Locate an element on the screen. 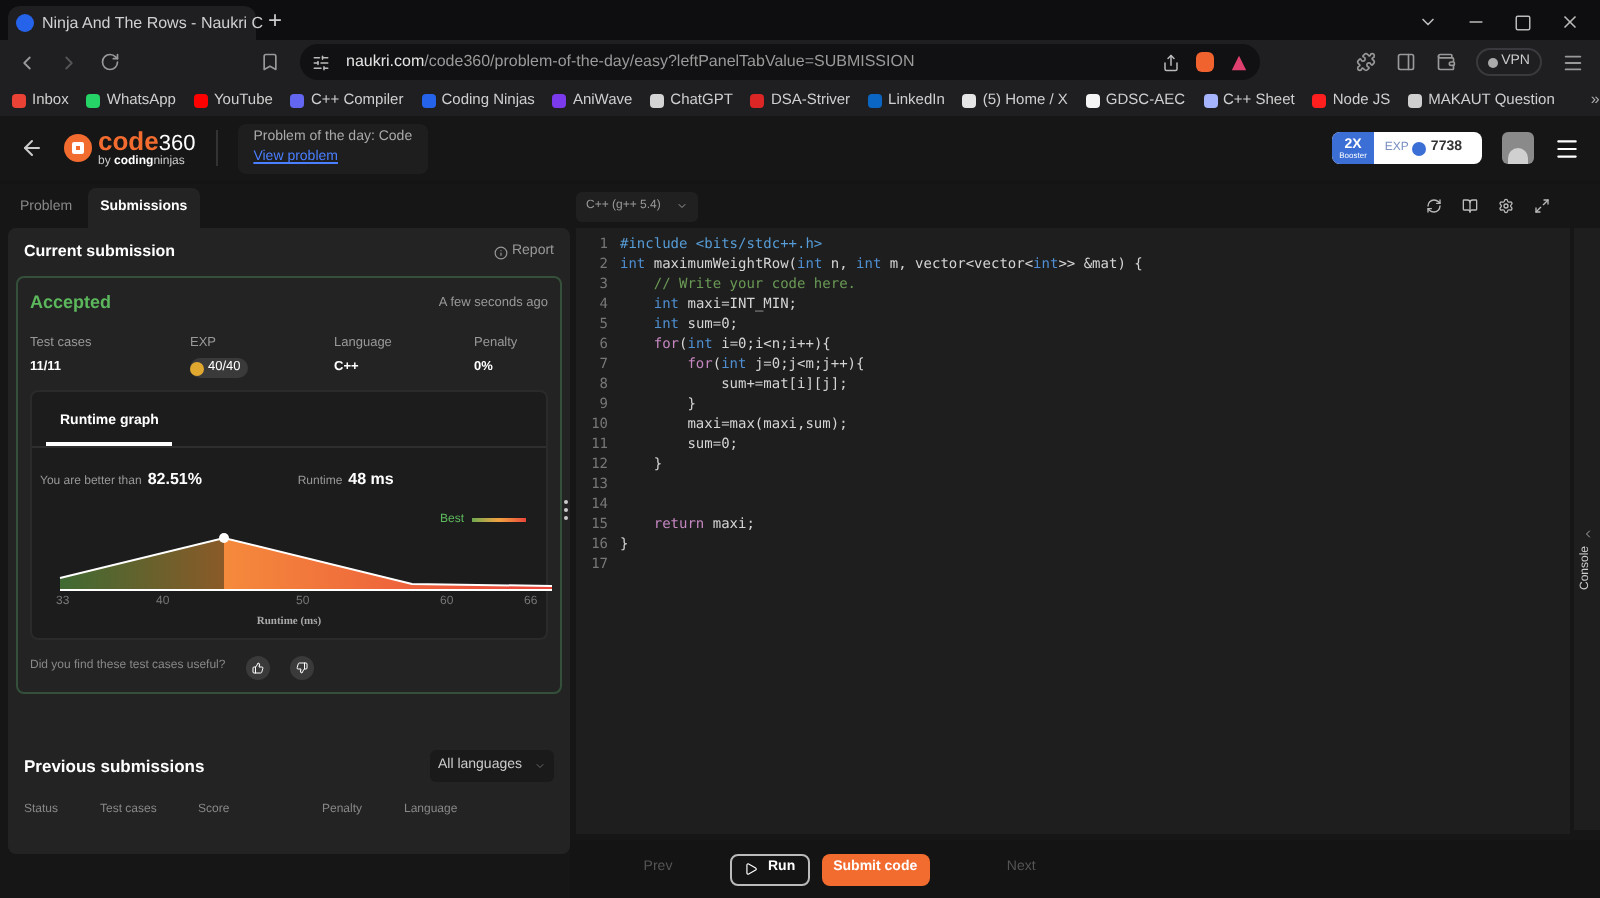 The width and height of the screenshot is (1600, 898). site-icon is located at coordinates (25, 23).